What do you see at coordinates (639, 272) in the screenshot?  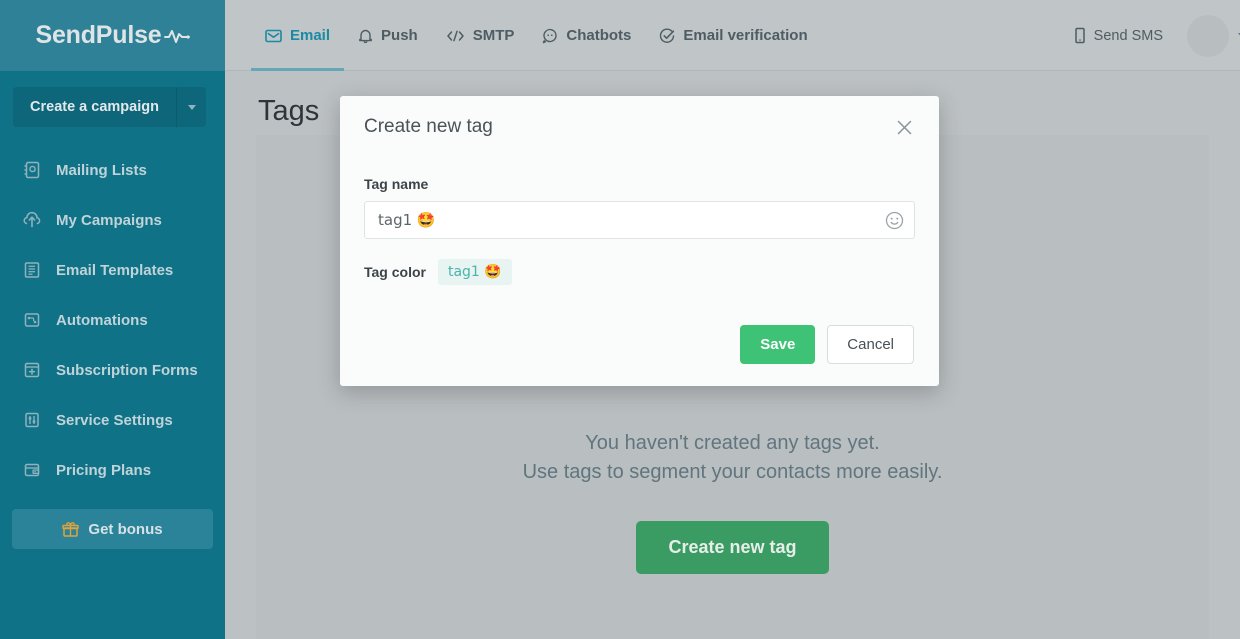 I see `tag-color-row: Tag color tag1 🤩` at bounding box center [639, 272].